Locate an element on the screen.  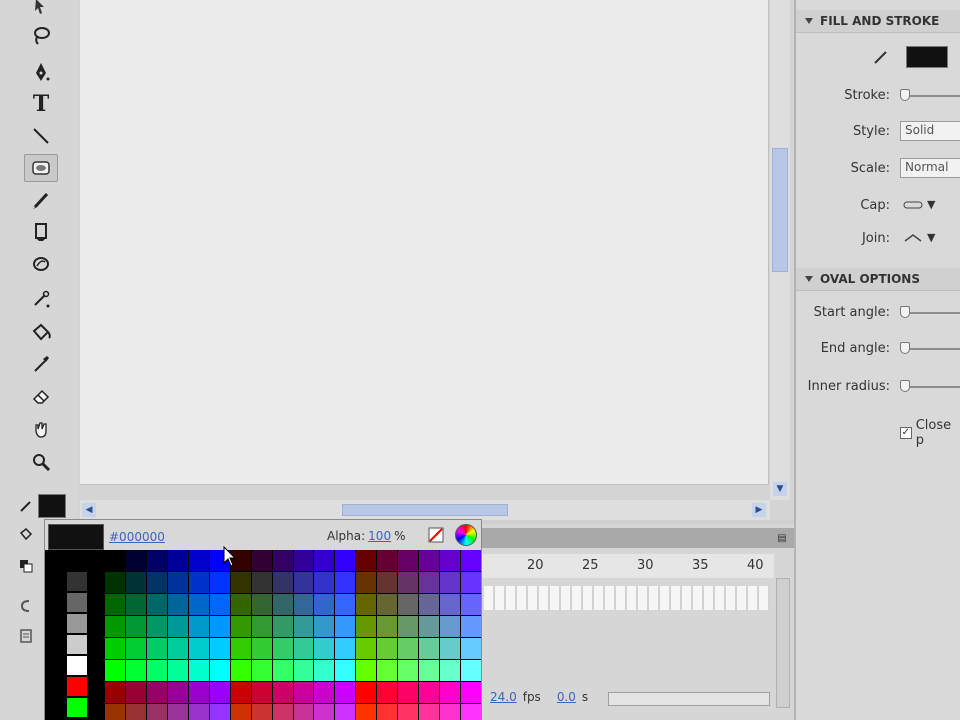
scale-dropdown: Normal is located at coordinates (930, 168).